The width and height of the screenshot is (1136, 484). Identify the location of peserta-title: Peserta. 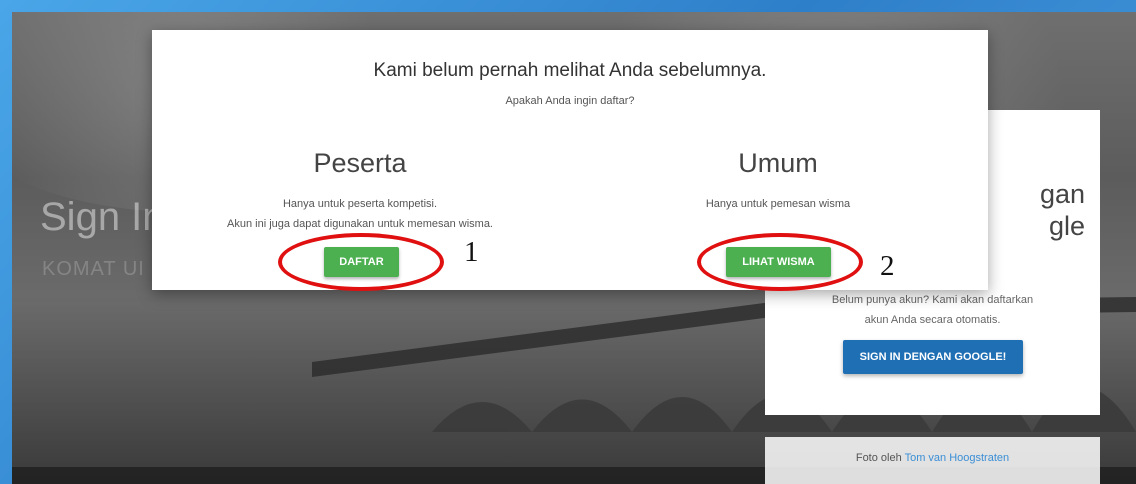
(360, 163).